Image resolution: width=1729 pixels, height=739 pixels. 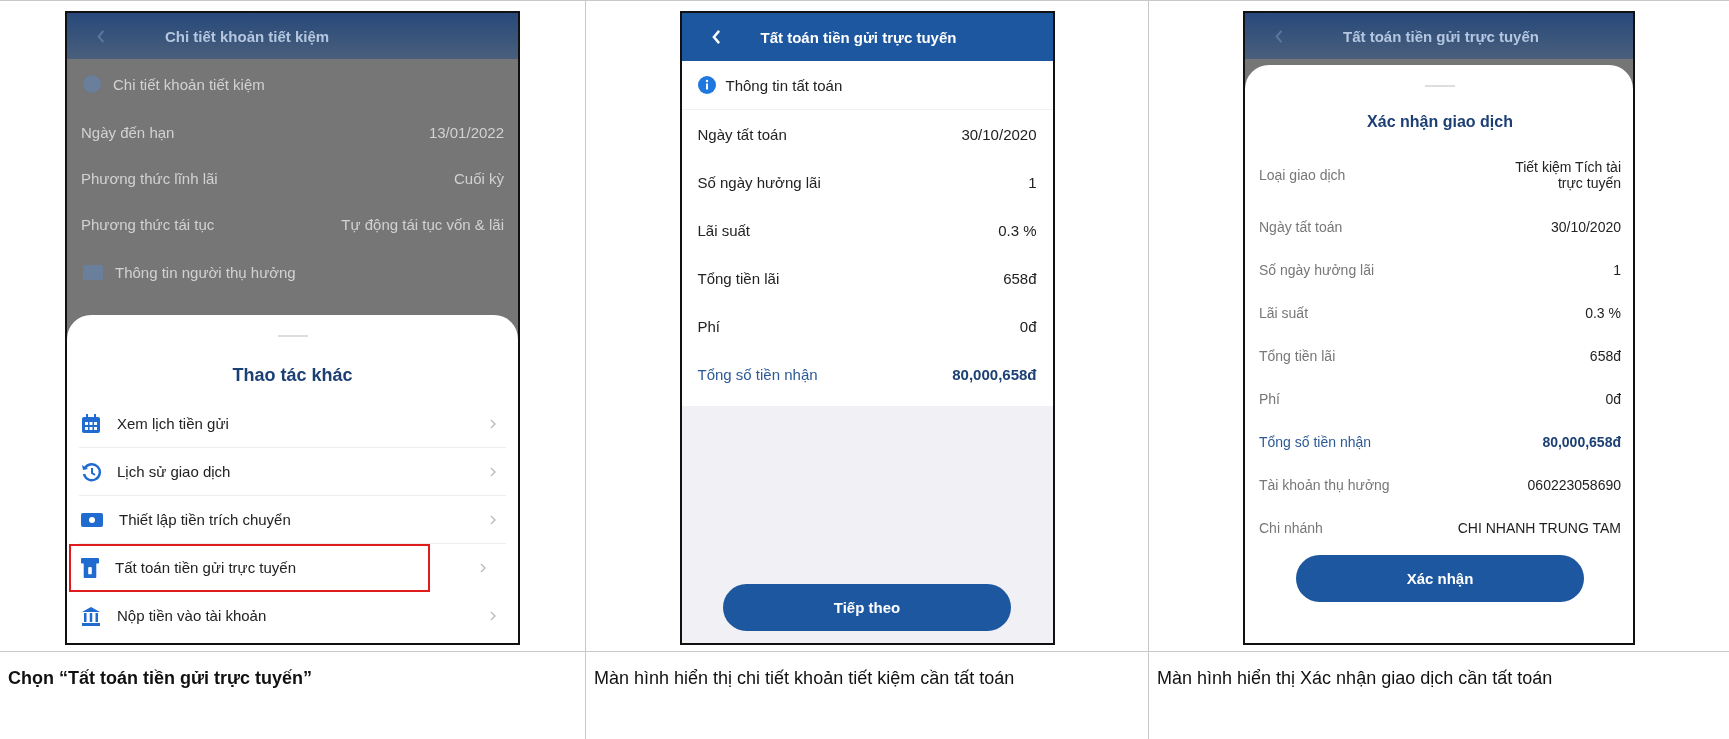 What do you see at coordinates (91, 615) in the screenshot?
I see `bank-icon` at bounding box center [91, 615].